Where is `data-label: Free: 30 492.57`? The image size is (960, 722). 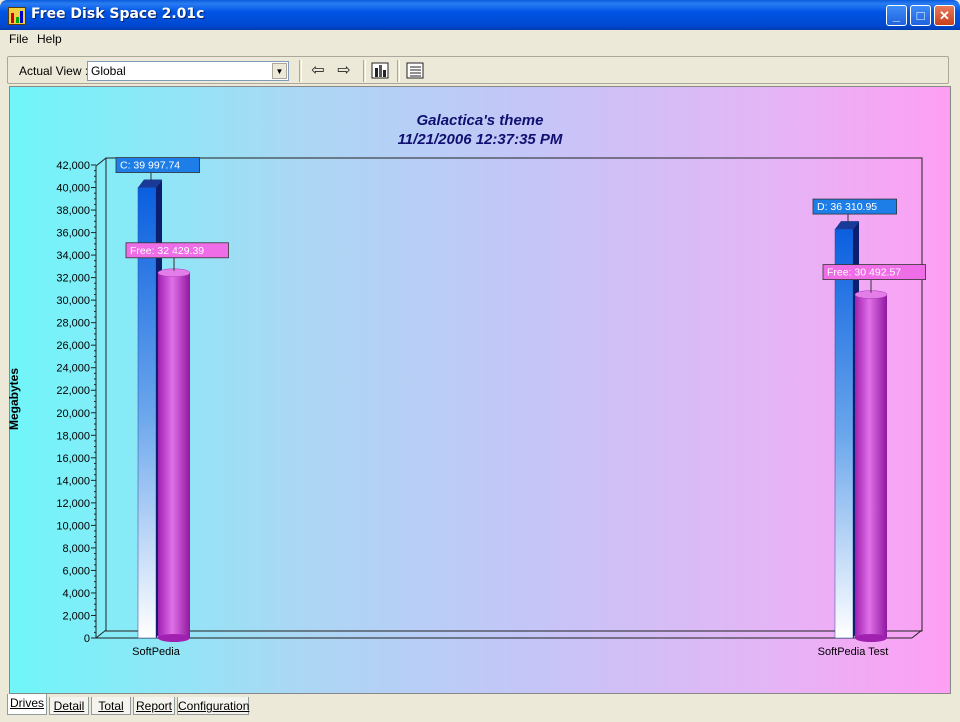
data-label: Free: 30 492.57 is located at coordinates (864, 273).